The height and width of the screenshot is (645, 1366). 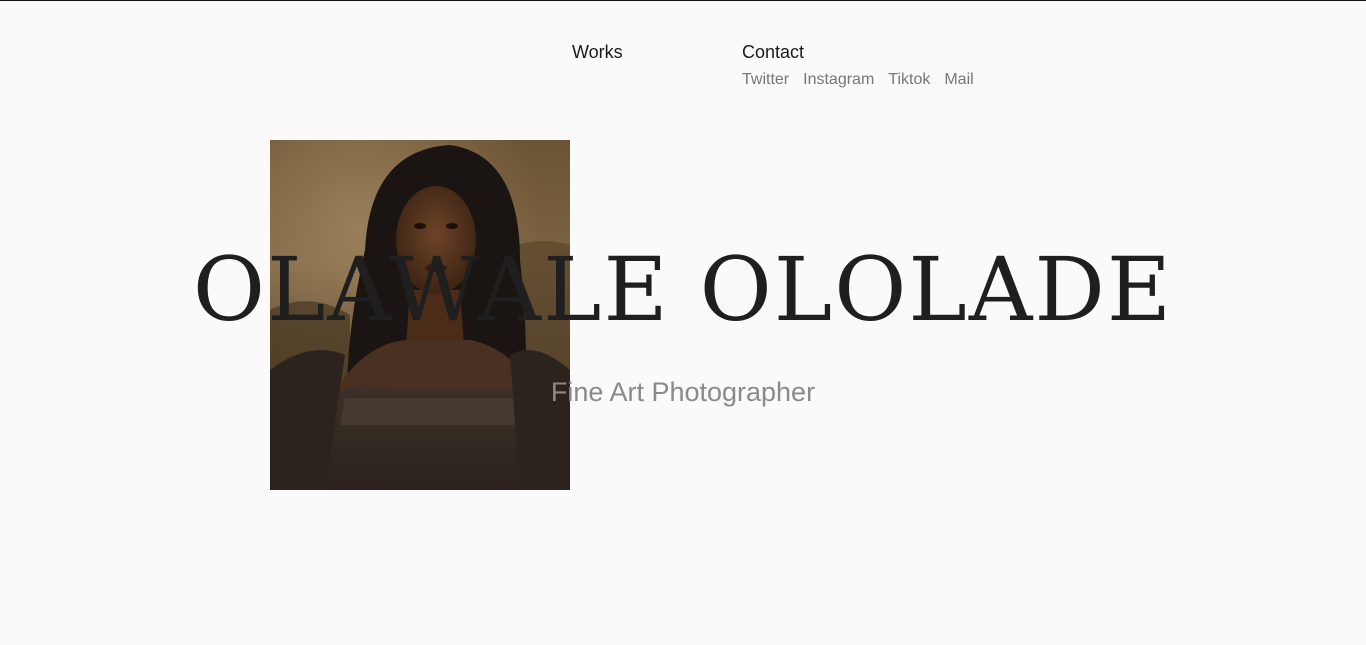 I want to click on mail-link: Mail, so click(x=958, y=80).